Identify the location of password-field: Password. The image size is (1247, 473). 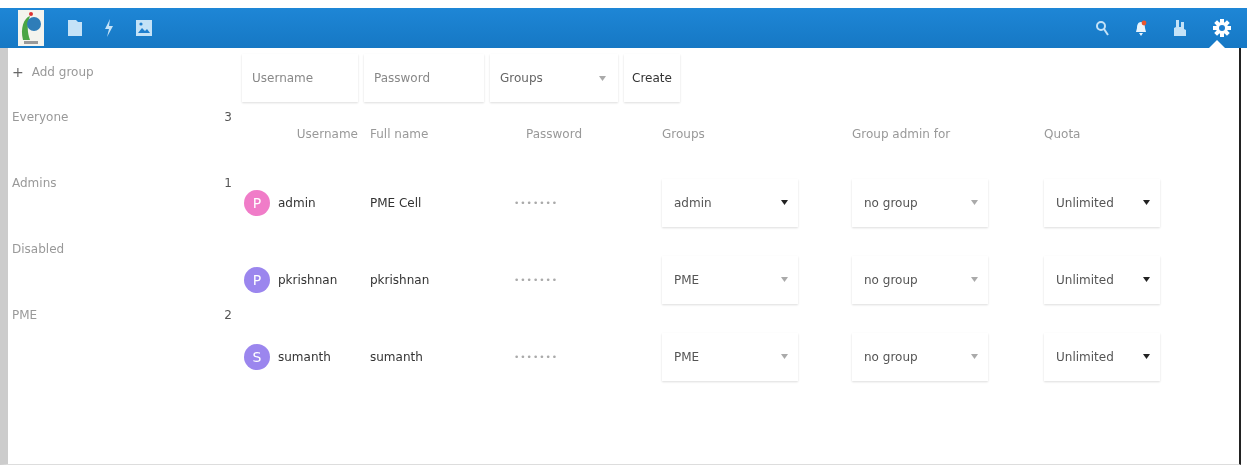
(424, 78).